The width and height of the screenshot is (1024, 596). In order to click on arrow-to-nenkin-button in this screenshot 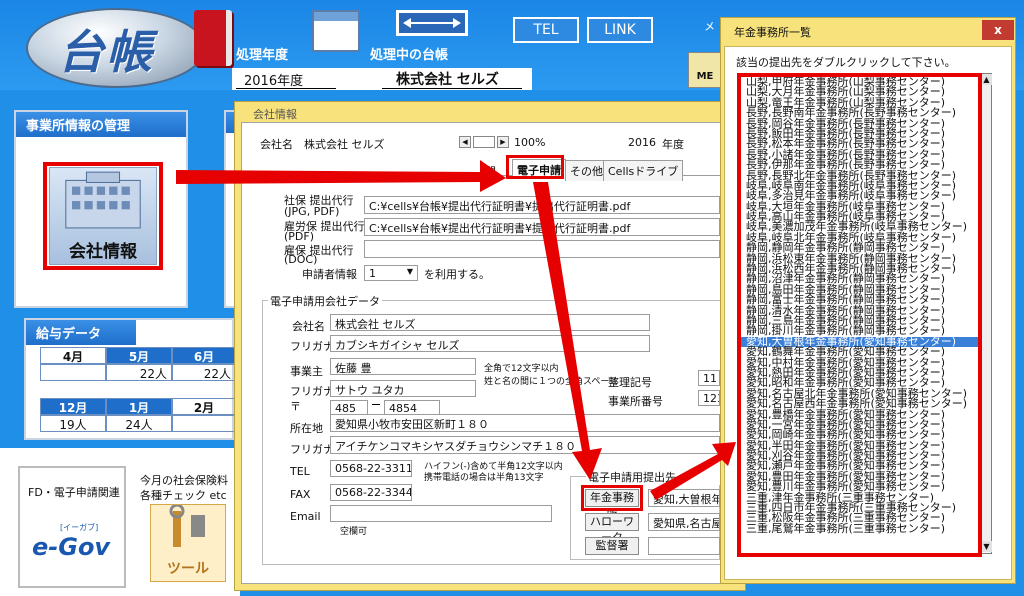, I will do `click(567, 331)`.